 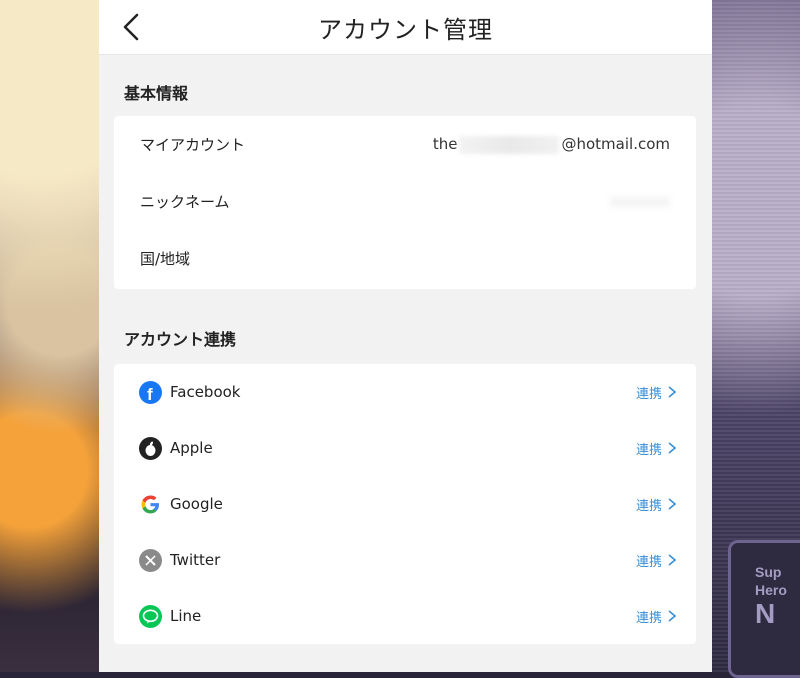 What do you see at coordinates (196, 504) in the screenshot?
I see `google-label: Google` at bounding box center [196, 504].